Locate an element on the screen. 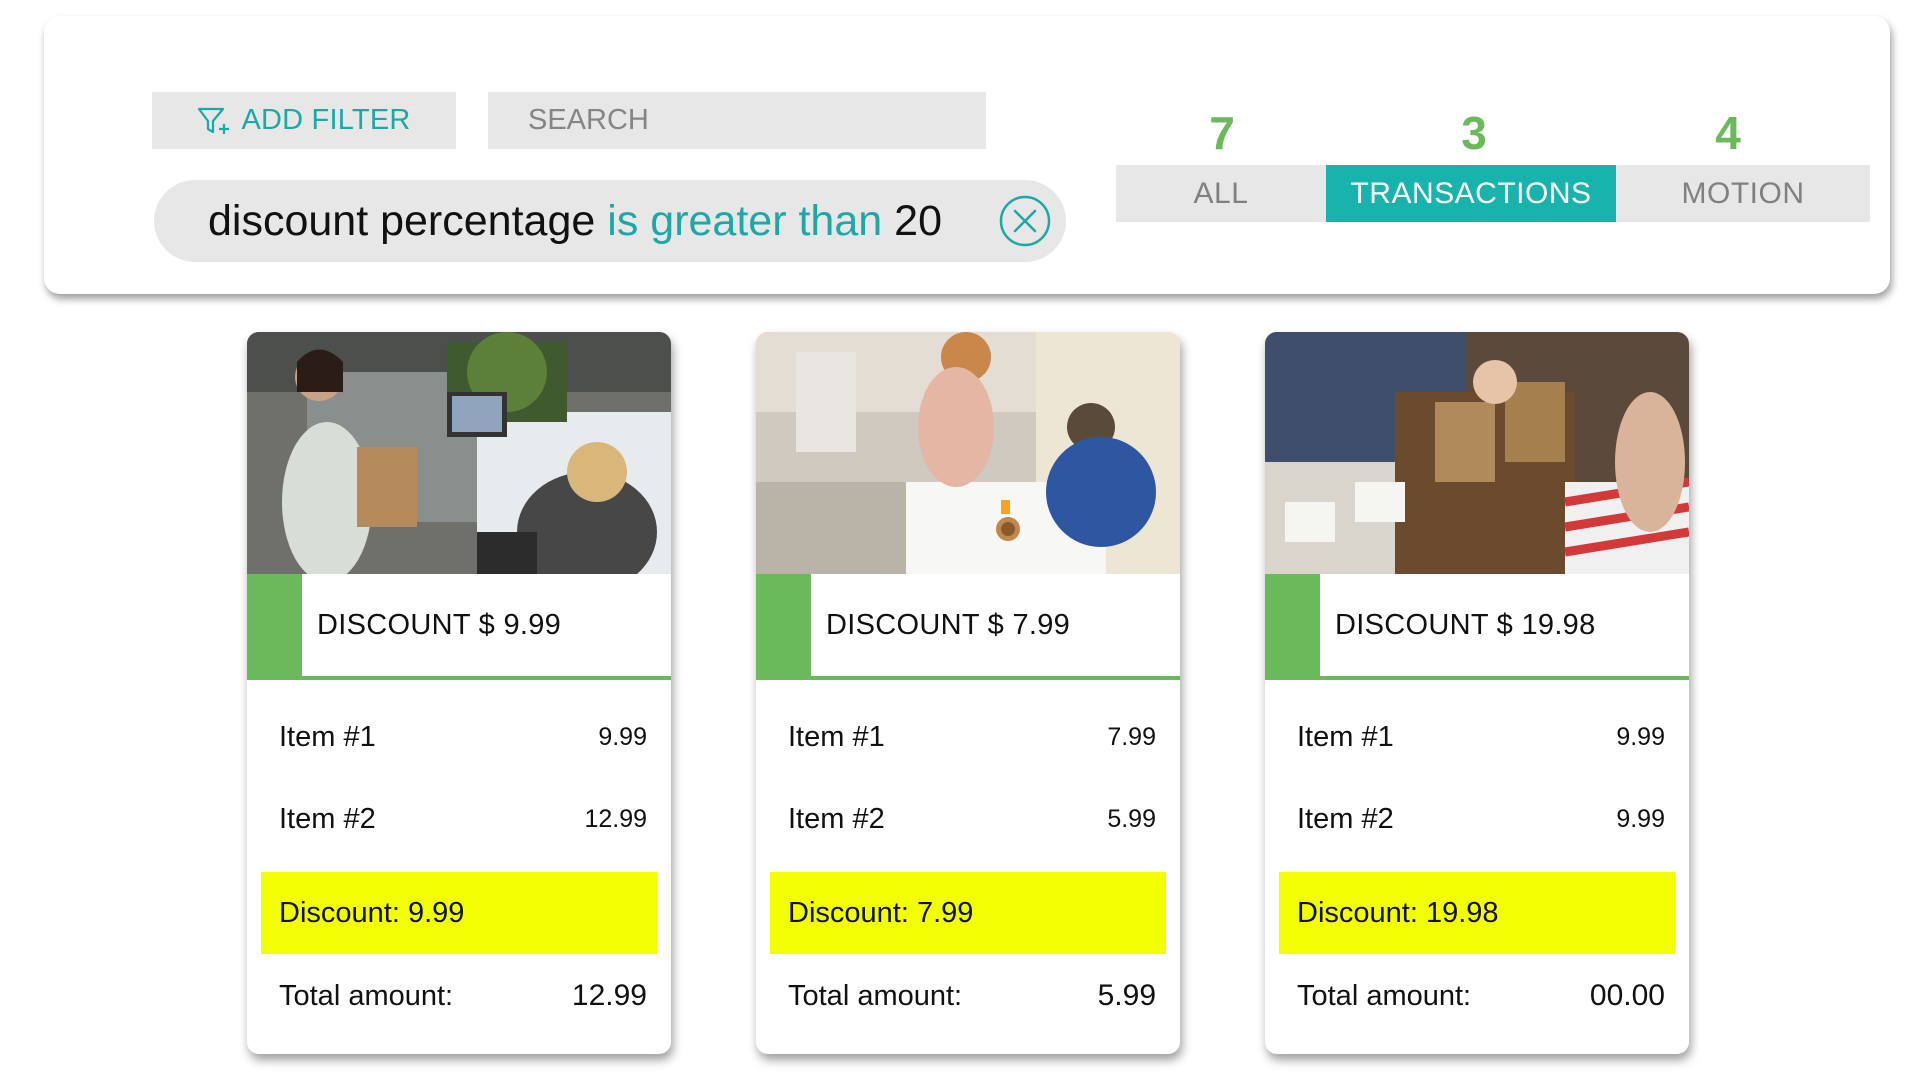  discount-highlight: Discount: 7.99 is located at coordinates (968, 913).